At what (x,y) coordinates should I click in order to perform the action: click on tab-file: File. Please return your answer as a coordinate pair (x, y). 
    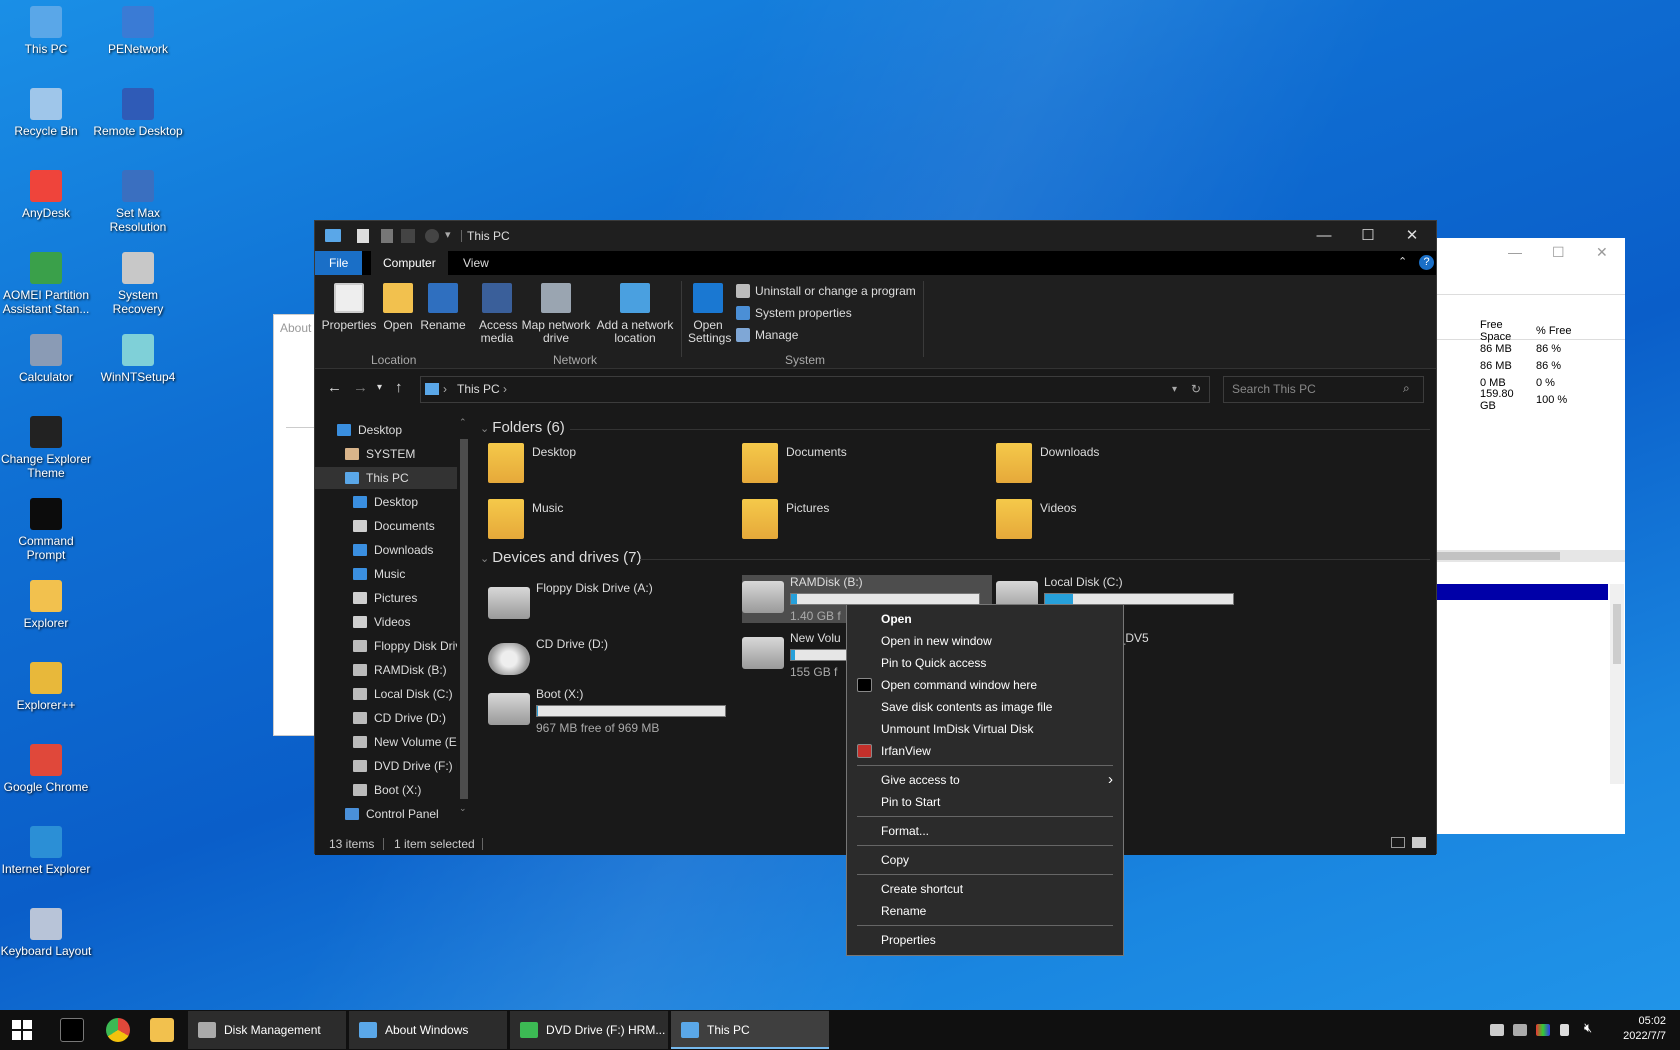
    Looking at the image, I should click on (339, 263).